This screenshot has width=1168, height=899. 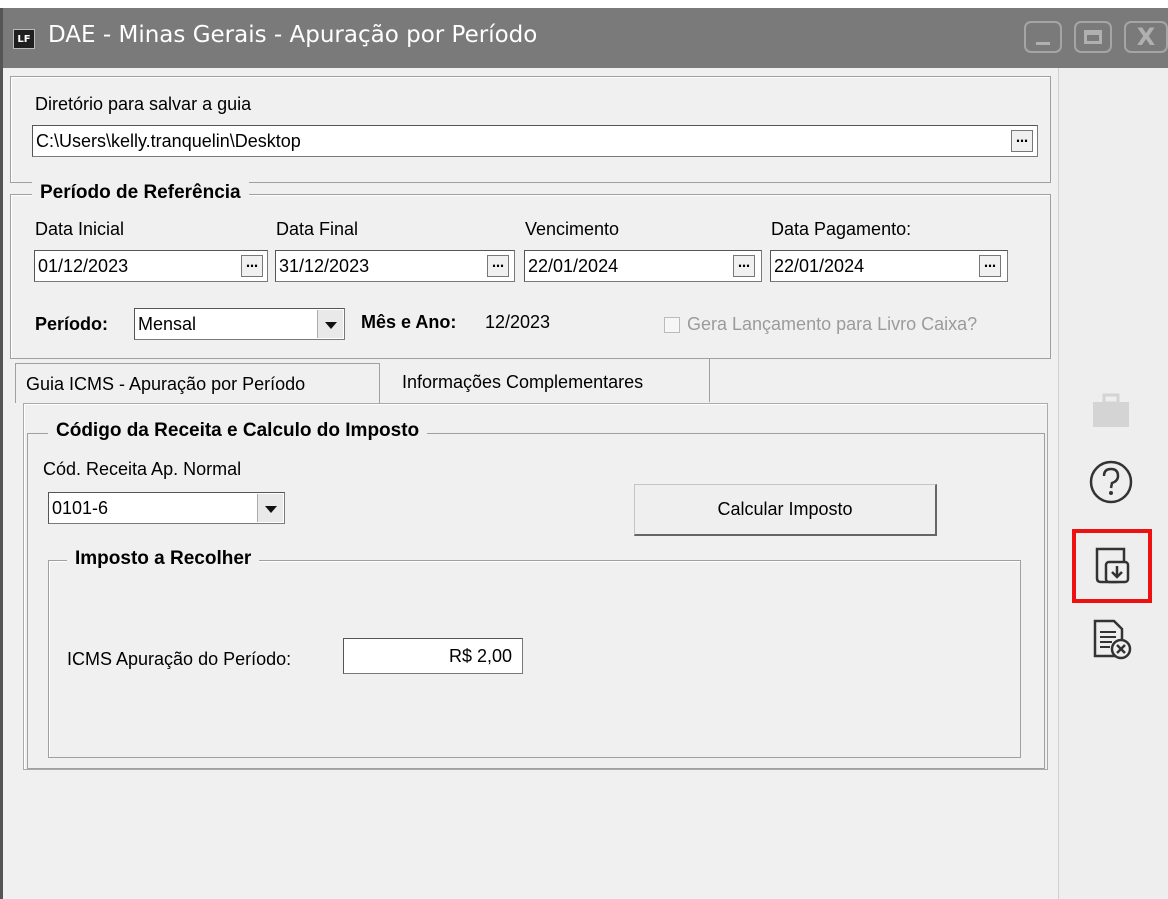 What do you see at coordinates (140, 193) in the screenshot?
I see `reference-period-title: Período de Referência` at bounding box center [140, 193].